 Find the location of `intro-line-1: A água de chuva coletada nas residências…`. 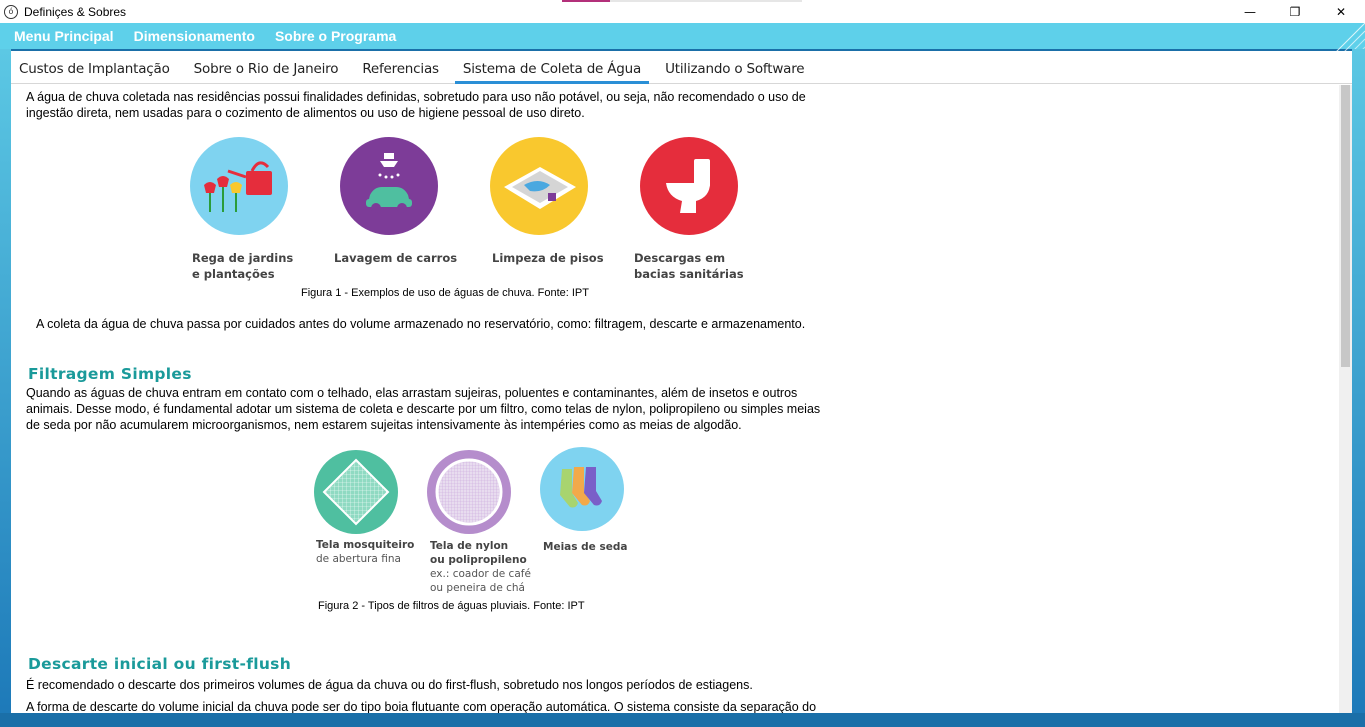

intro-line-1: A água de chuva coletada nas residências… is located at coordinates (416, 97).